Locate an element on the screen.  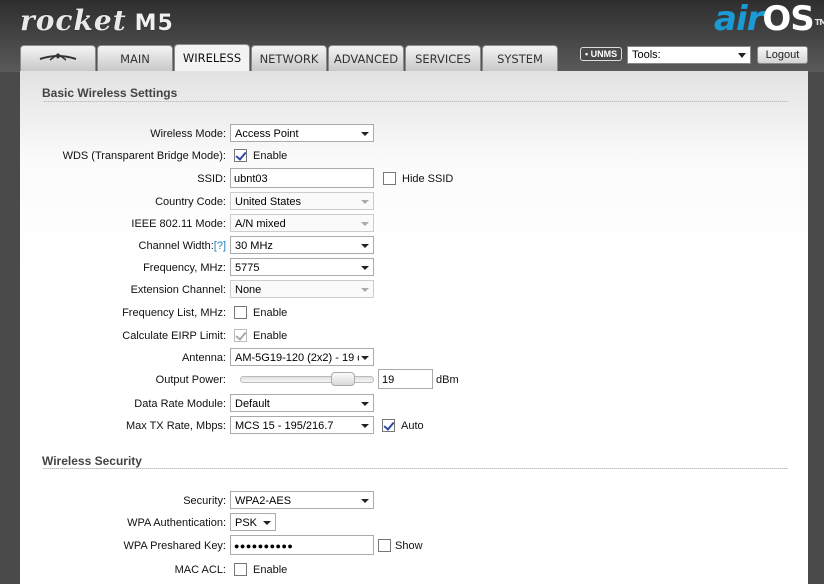
max-tx-rate-value: MCS 15 - 195/216.7 is located at coordinates (284, 426).